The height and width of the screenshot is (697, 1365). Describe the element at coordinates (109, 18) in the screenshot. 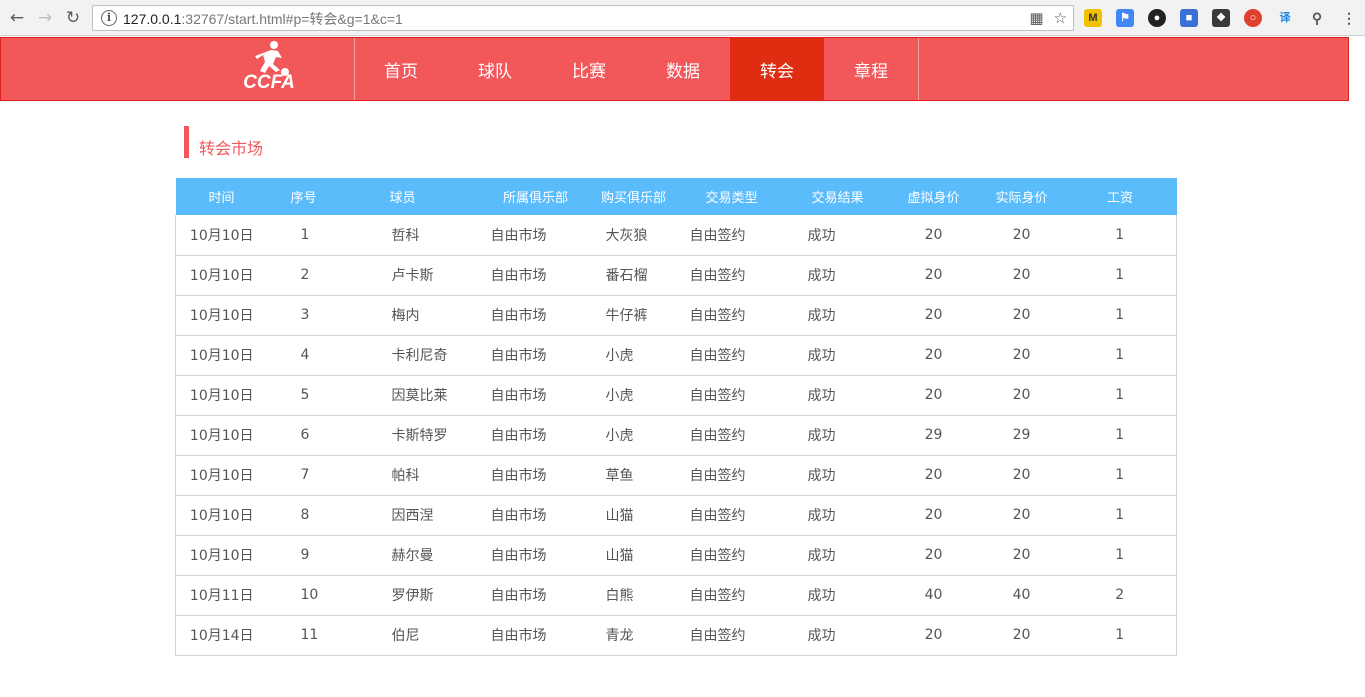

I see `info-icon: i` at that location.